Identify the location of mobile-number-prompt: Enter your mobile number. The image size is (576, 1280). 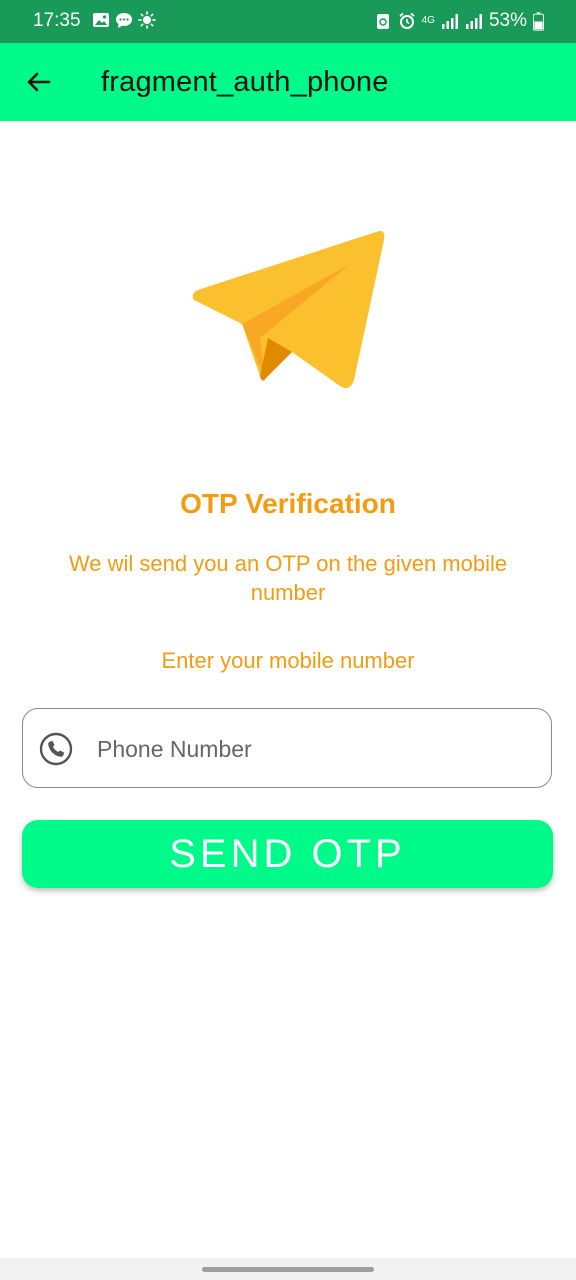
(288, 660).